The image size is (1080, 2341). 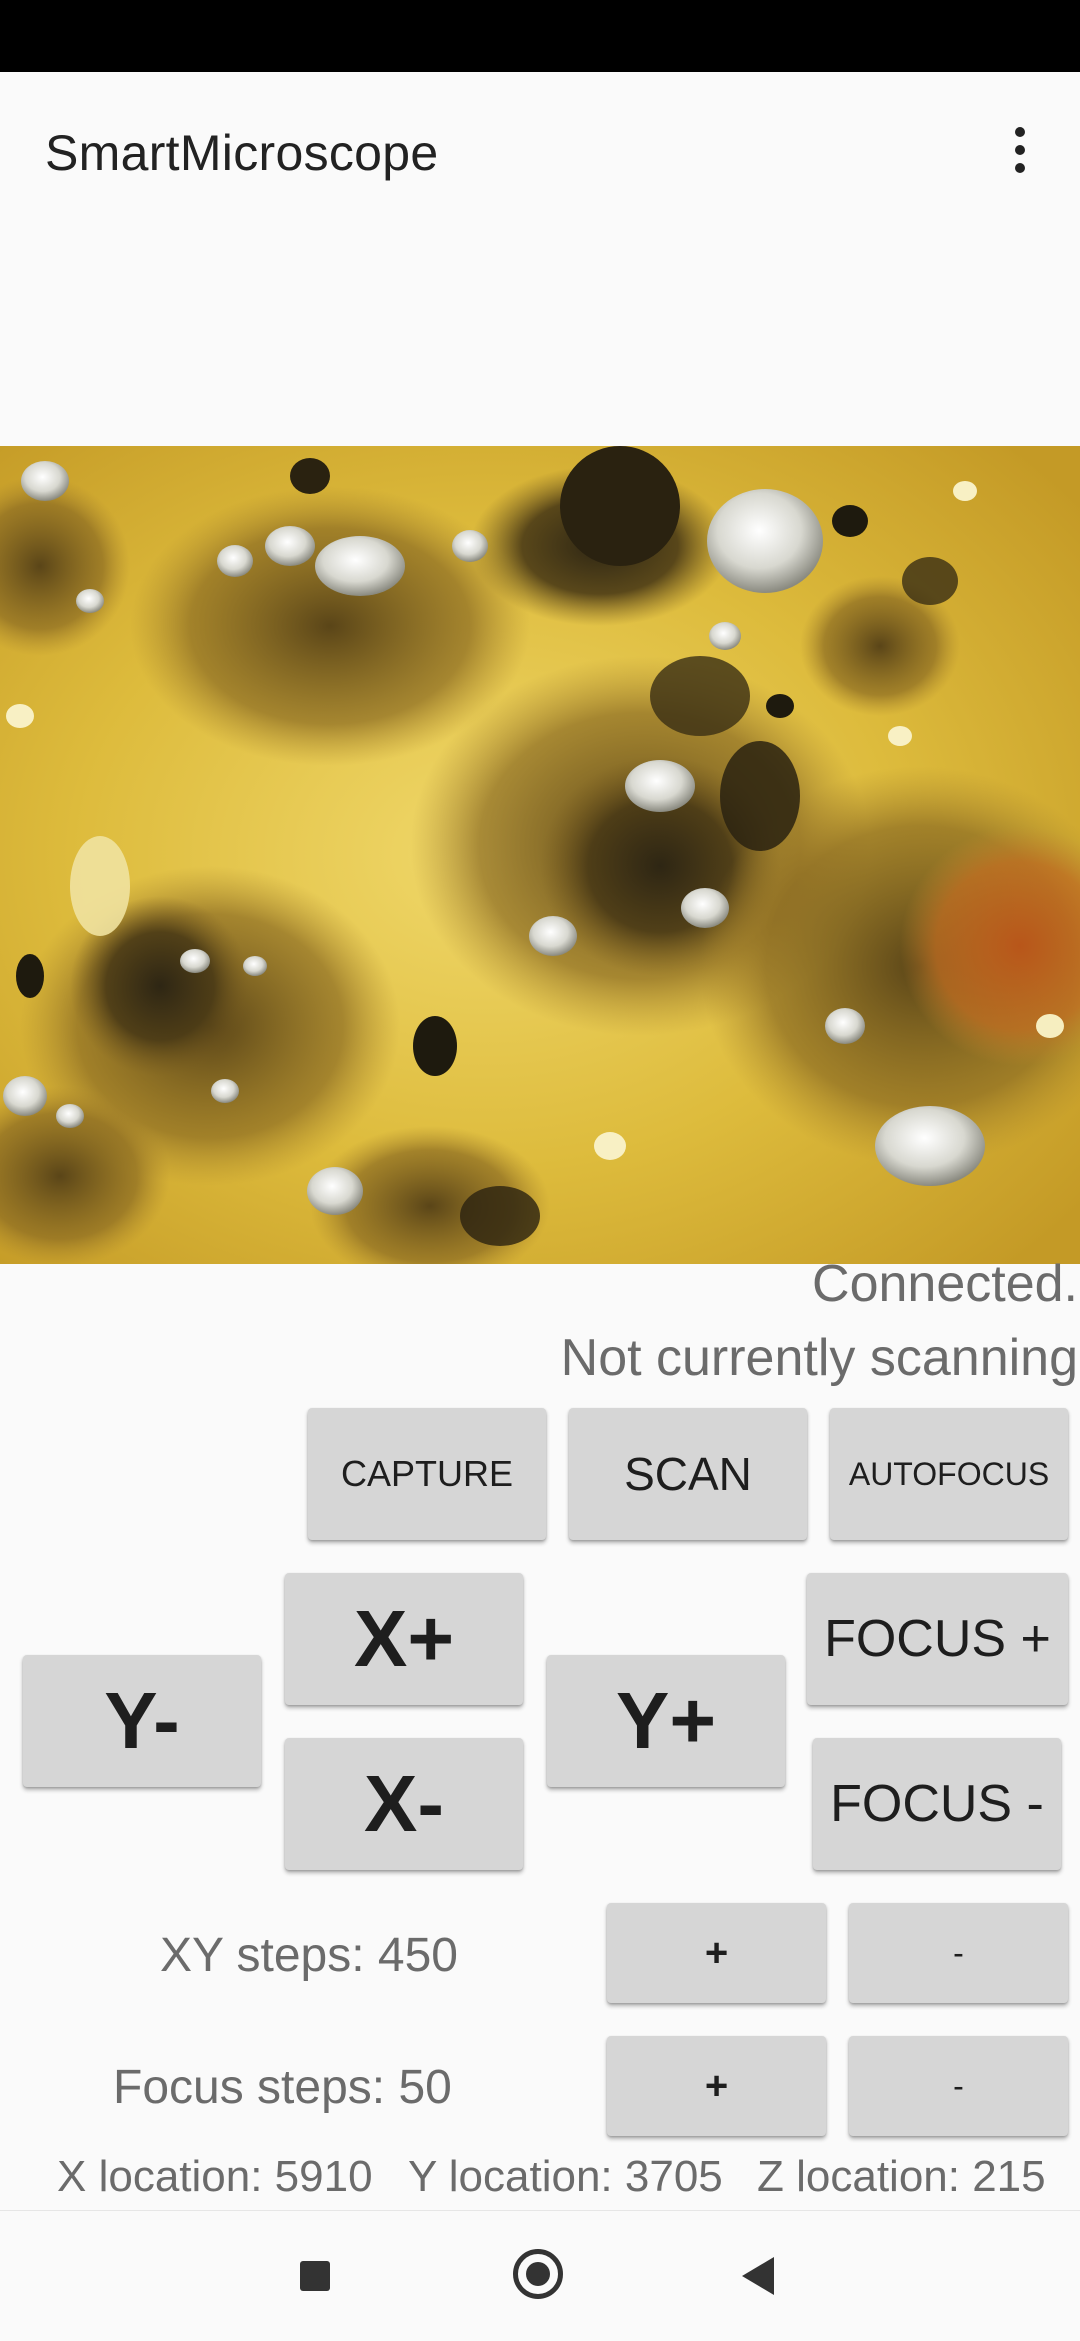 What do you see at coordinates (901, 2176) in the screenshot?
I see `z-location: Z location: 215` at bounding box center [901, 2176].